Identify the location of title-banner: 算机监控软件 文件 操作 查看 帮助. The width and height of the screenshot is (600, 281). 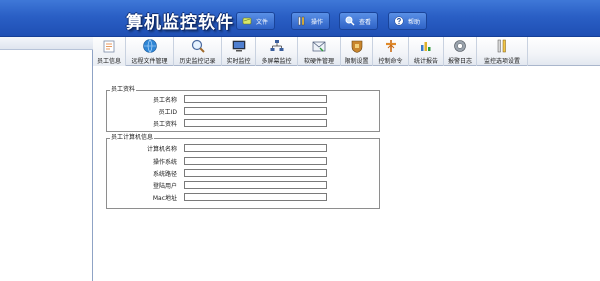
(300, 18).